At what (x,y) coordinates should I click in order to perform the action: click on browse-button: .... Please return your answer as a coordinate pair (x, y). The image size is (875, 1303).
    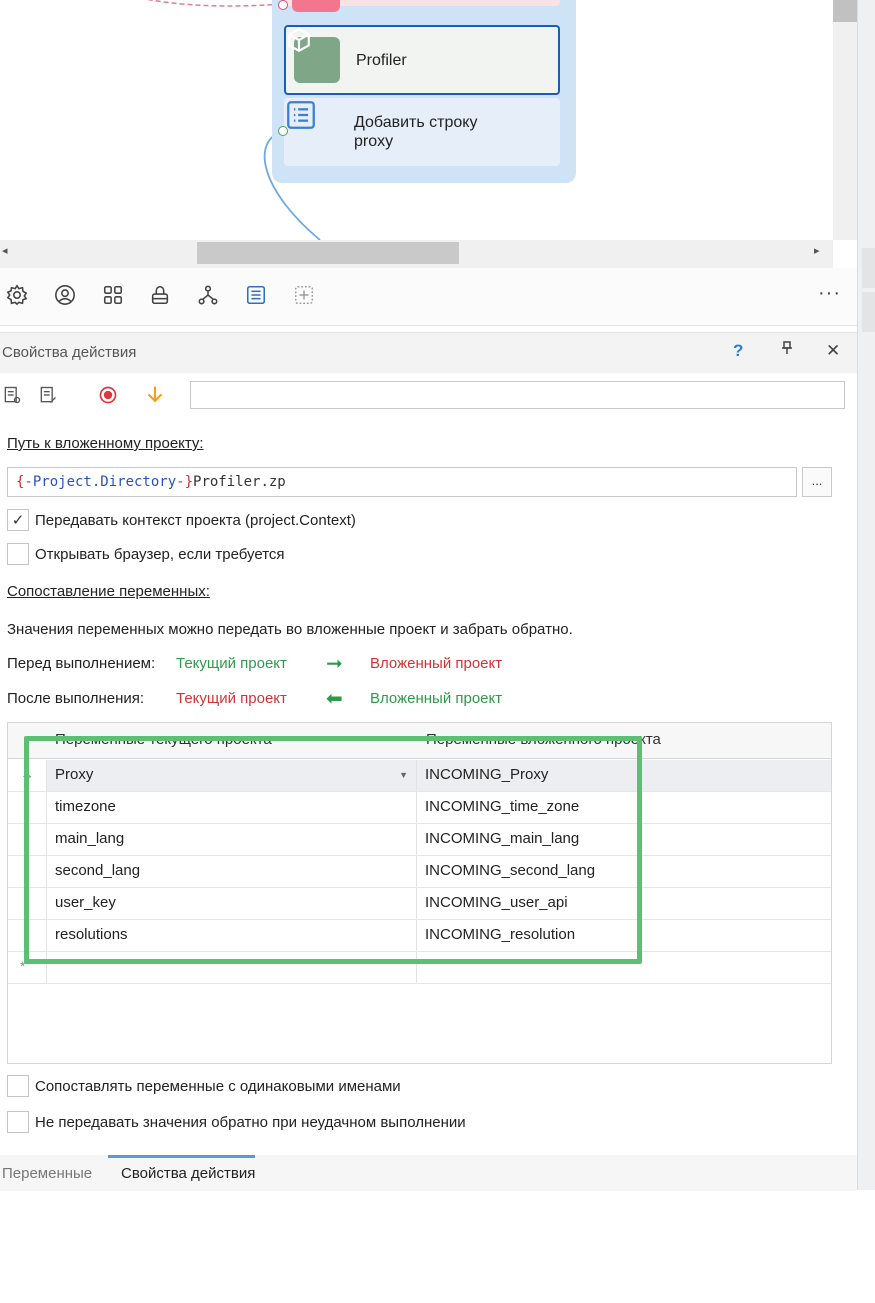
    Looking at the image, I should click on (817, 482).